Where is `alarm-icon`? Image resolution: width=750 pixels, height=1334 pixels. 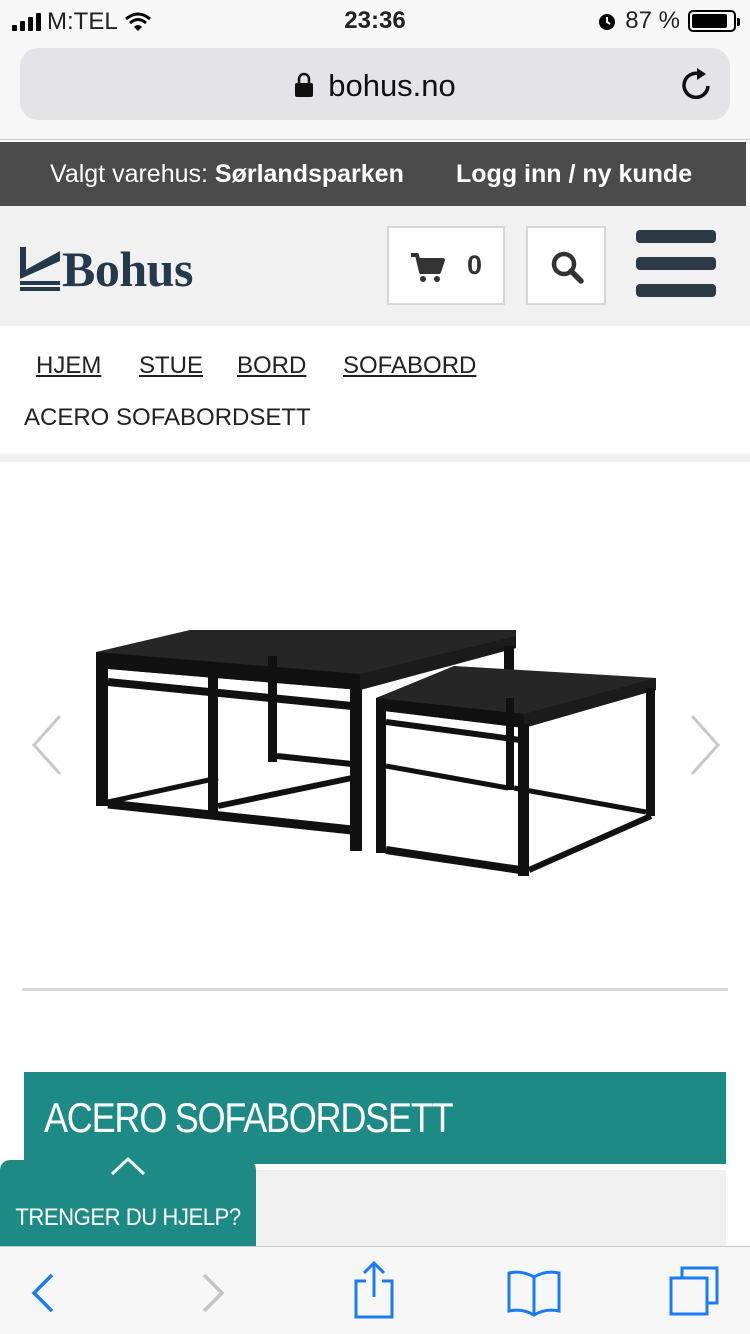
alarm-icon is located at coordinates (607, 22).